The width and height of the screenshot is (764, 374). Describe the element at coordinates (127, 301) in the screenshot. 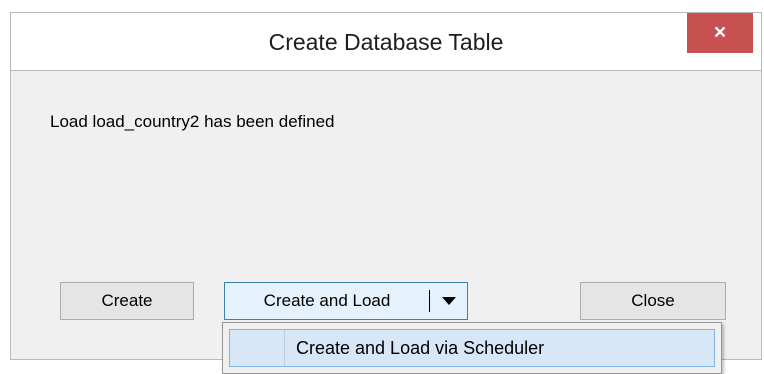

I see `create-button: Create` at that location.